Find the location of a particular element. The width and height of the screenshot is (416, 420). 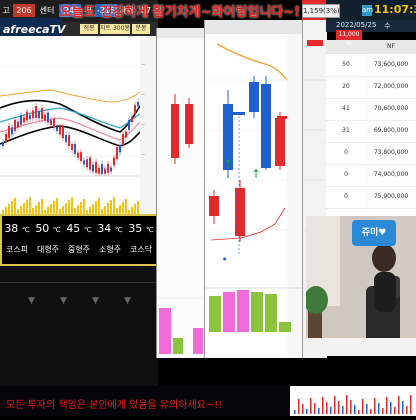

red-badge: 11,000억 is located at coordinates (349, 39).